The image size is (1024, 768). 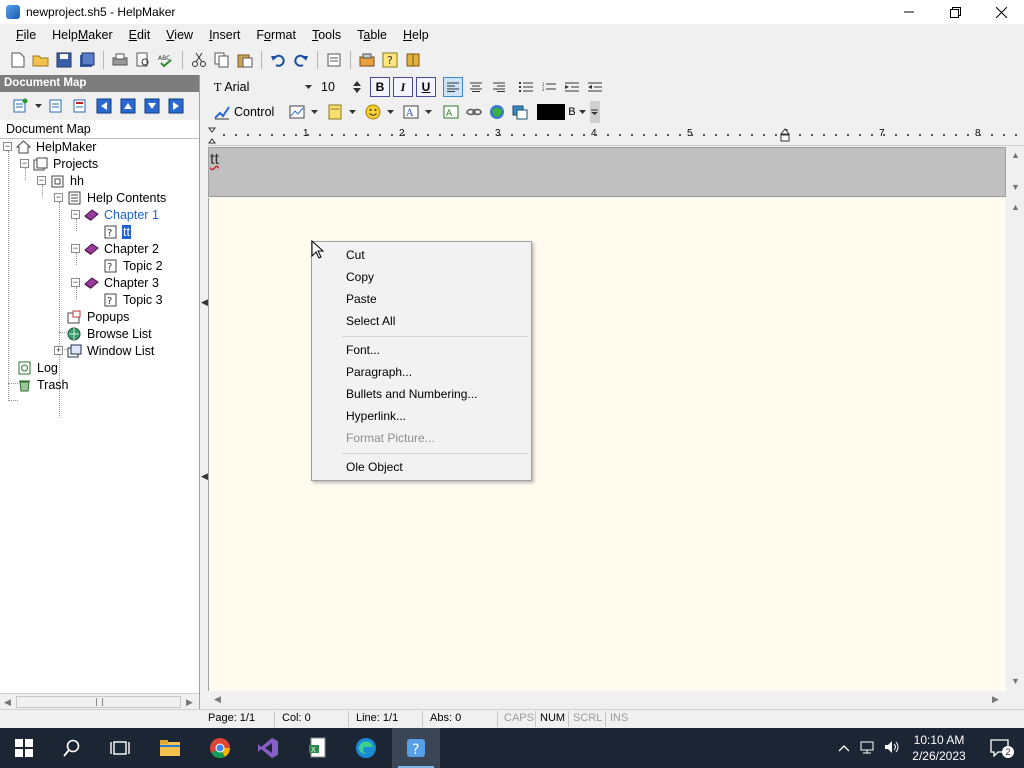 What do you see at coordinates (38, 367) in the screenshot?
I see `tree-node-log: Log` at bounding box center [38, 367].